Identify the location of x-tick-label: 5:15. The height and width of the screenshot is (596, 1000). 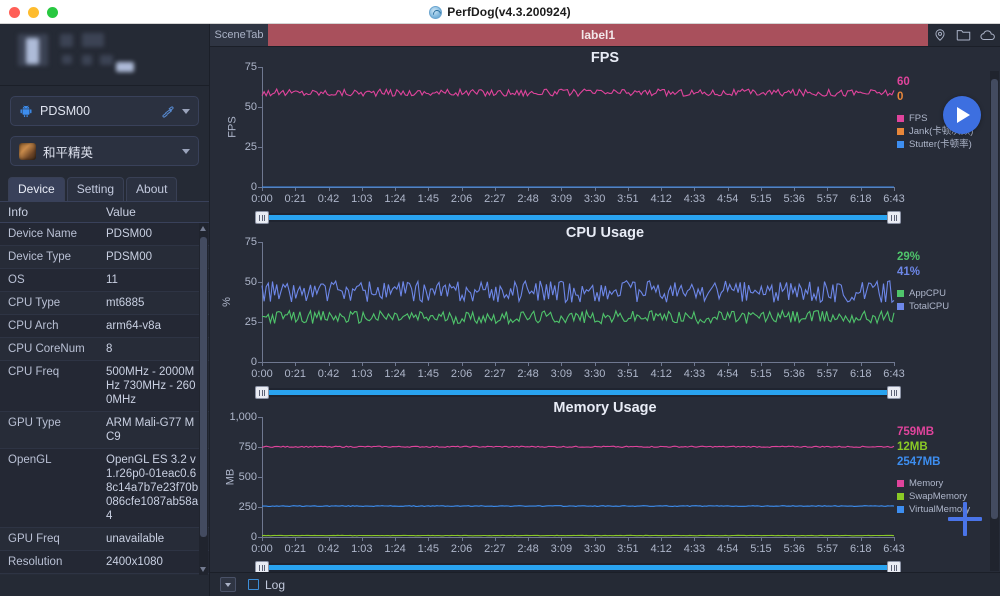
(761, 199).